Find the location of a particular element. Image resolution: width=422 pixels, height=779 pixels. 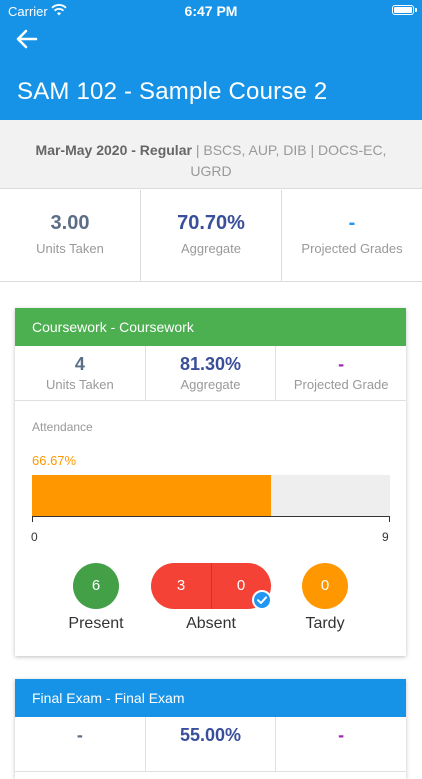

final-exam-aggregate-value: 55.00% is located at coordinates (210, 735).